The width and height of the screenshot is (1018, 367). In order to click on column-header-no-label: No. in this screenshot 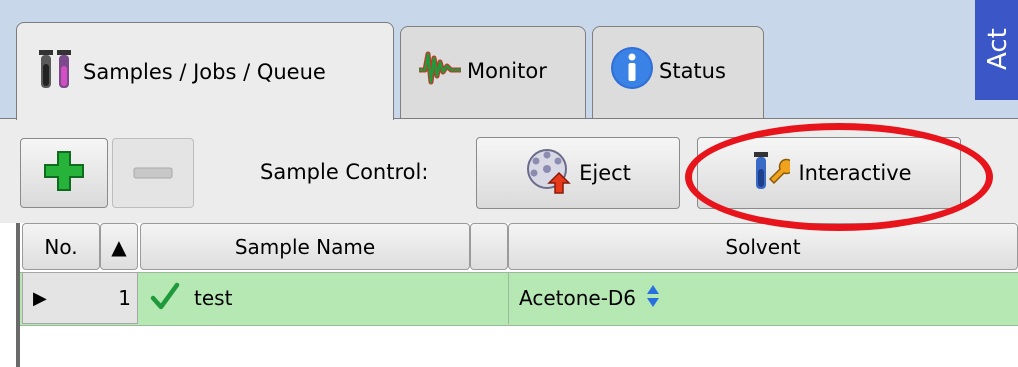, I will do `click(61, 246)`.